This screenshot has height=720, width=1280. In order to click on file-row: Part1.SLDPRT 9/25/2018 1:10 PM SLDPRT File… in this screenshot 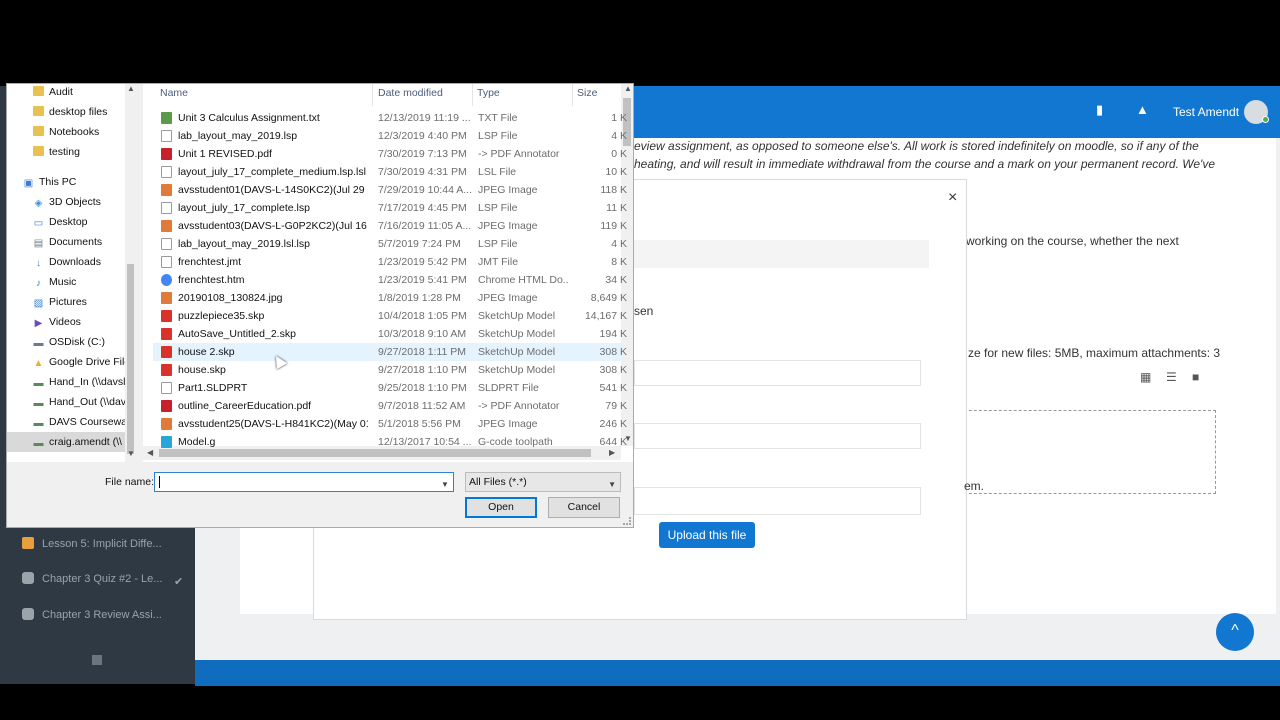, I will do `click(390, 388)`.